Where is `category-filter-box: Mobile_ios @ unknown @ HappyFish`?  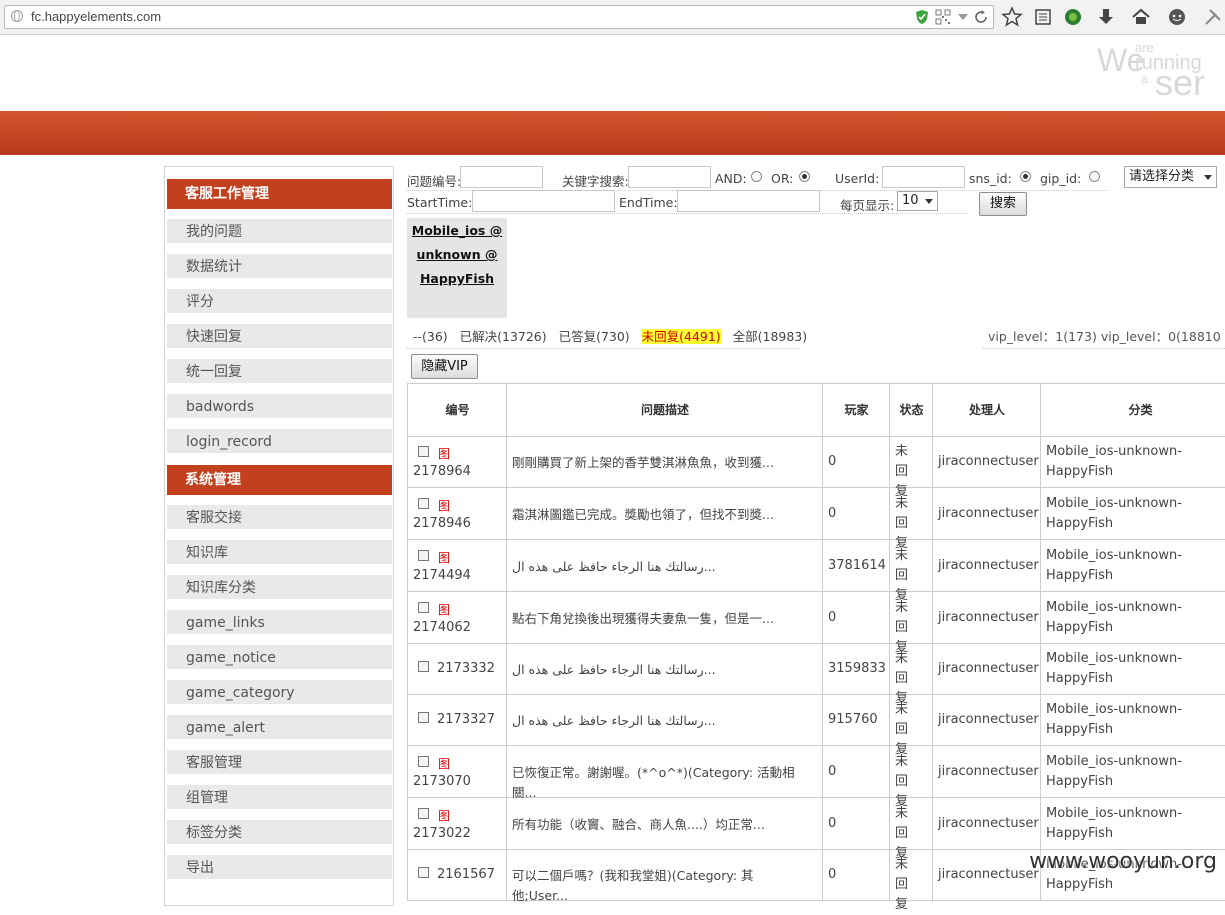 category-filter-box: Mobile_ios @ unknown @ HappyFish is located at coordinates (457, 268).